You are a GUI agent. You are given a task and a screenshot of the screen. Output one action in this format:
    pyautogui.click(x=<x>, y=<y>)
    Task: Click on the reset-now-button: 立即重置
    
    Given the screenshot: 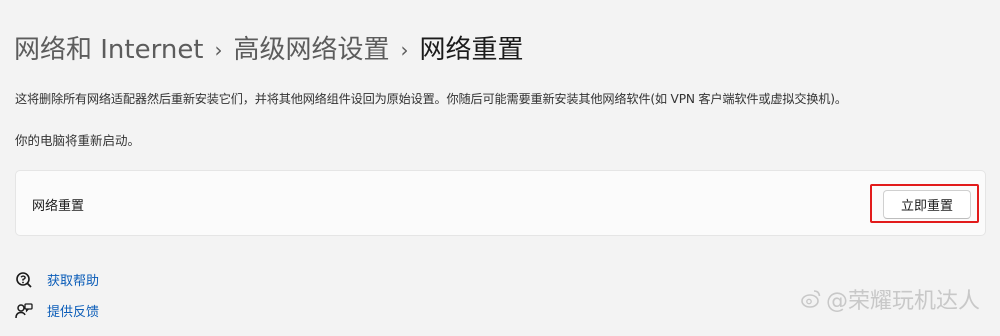 What is the action you would take?
    pyautogui.click(x=927, y=204)
    